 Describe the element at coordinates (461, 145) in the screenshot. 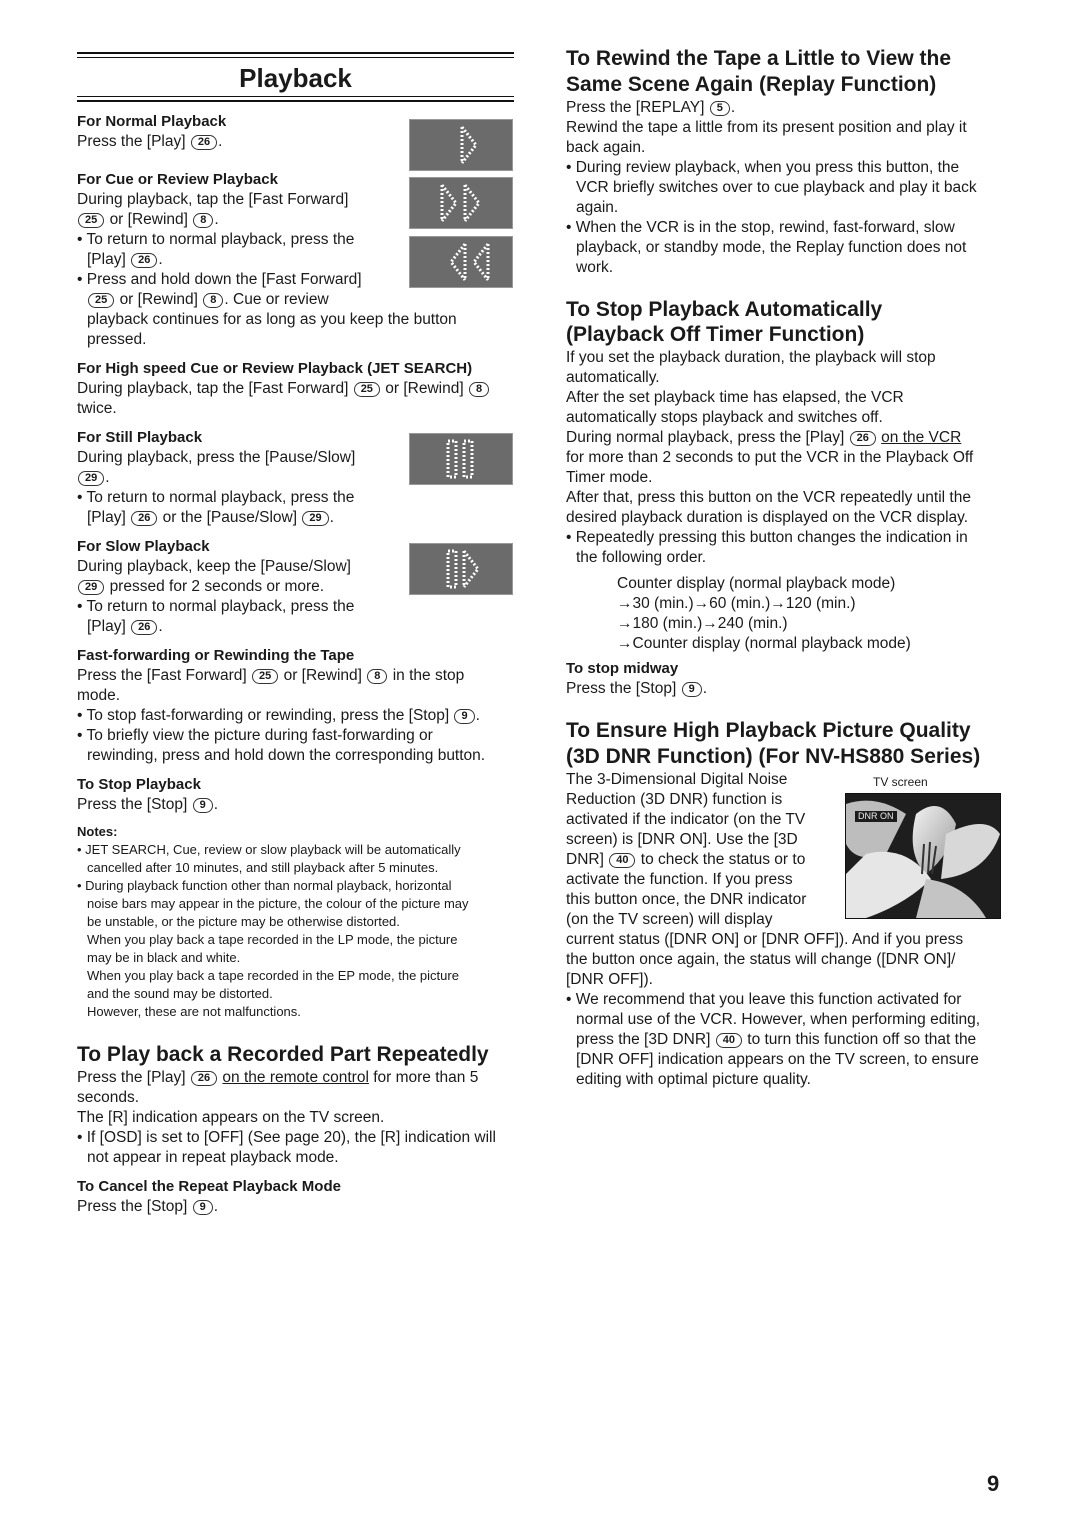

I see `play-osd-icon` at that location.